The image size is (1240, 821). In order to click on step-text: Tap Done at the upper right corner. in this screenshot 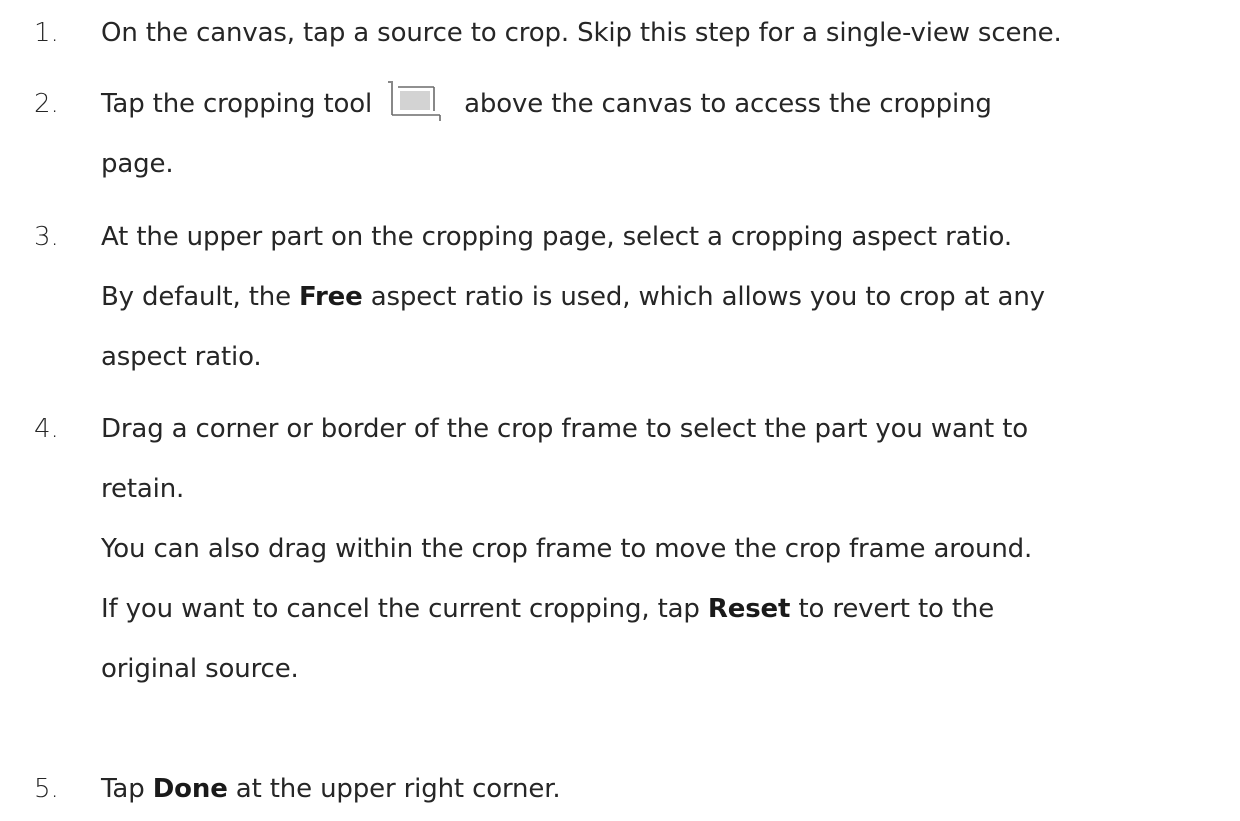, I will do `click(666, 789)`.